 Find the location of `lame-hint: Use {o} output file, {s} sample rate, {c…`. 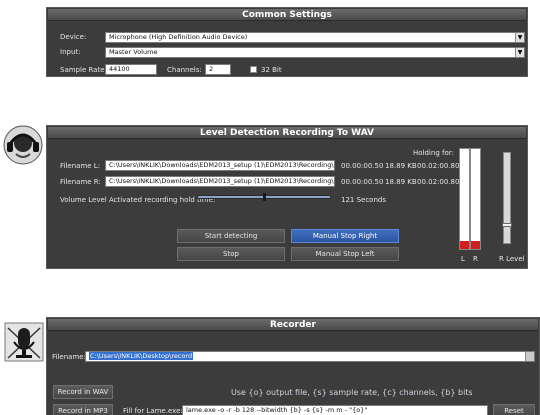

lame-hint: Use {o} output file, {s} sample rate, {c… is located at coordinates (352, 392).